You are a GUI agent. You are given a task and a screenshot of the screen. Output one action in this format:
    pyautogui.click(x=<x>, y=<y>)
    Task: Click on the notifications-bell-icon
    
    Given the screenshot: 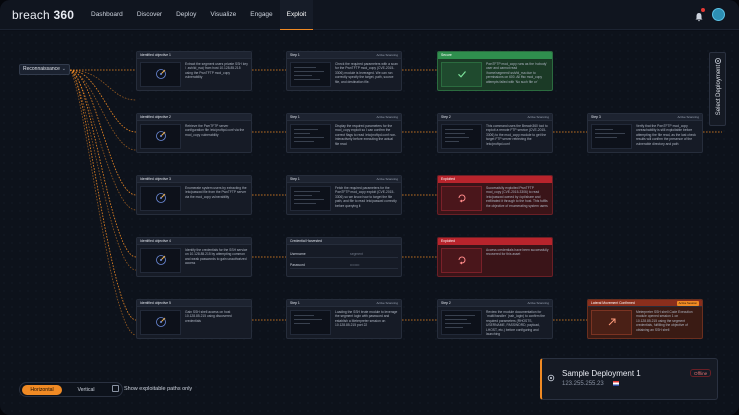 What is the action you would take?
    pyautogui.click(x=699, y=15)
    